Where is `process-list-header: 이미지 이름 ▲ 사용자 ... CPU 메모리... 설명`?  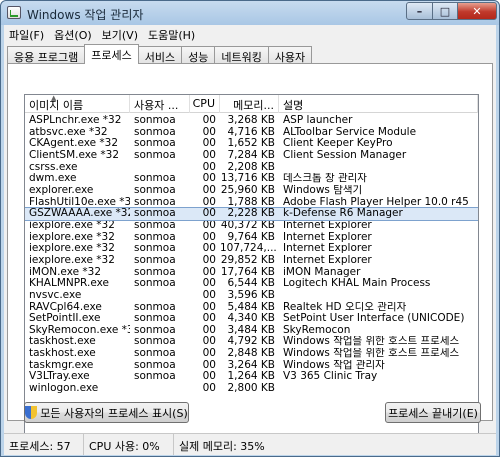
process-list-header: 이미지 이름 ▲ 사용자 ... CPU 메모리... 설명 is located at coordinates (251, 104).